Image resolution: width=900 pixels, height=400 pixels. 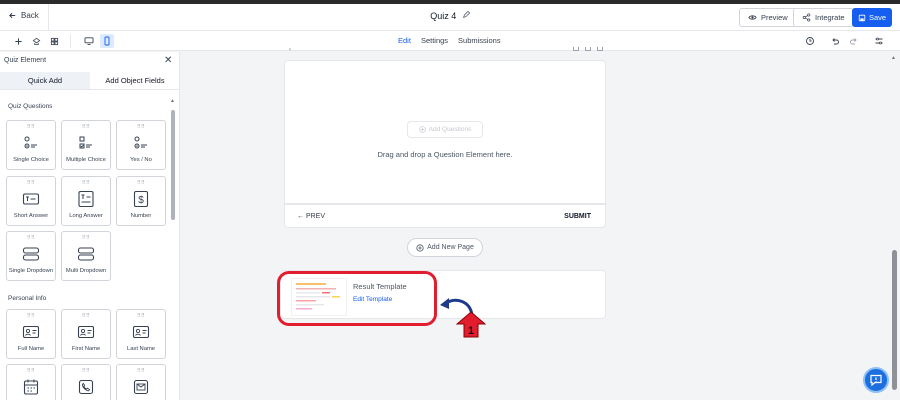 I want to click on element-phone: ⠿⠿, so click(x=86, y=382).